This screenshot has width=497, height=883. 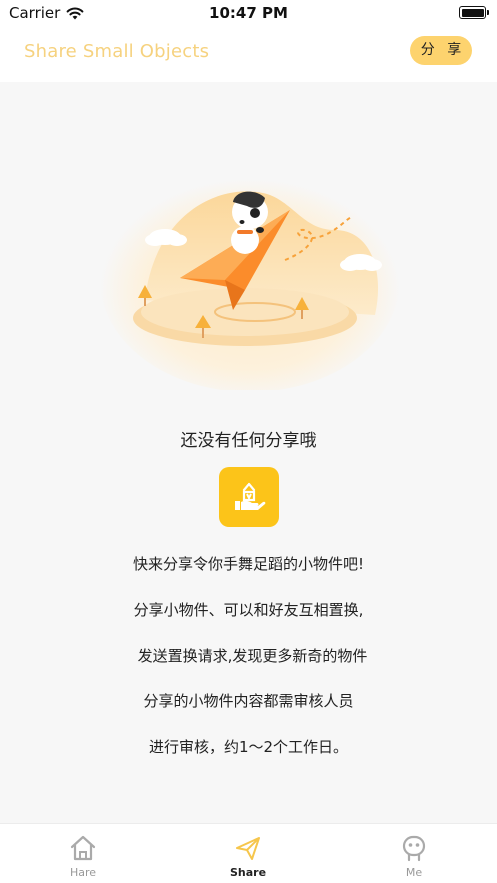 I want to click on description-line-2: 分享小物件、可以和好友互相置换,, so click(x=248, y=610).